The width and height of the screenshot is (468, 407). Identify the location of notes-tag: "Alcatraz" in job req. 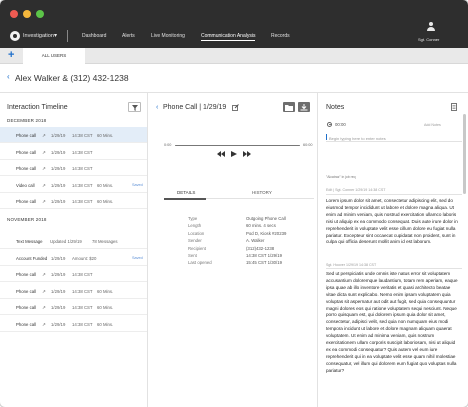
(341, 177).